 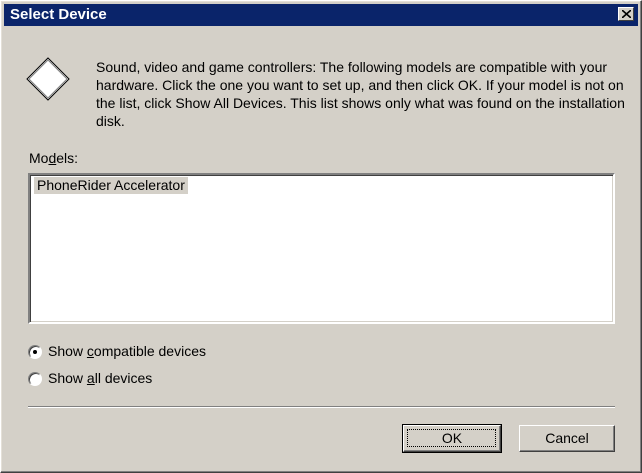 I want to click on show-all-suffix: ll devices, so click(x=123, y=378).